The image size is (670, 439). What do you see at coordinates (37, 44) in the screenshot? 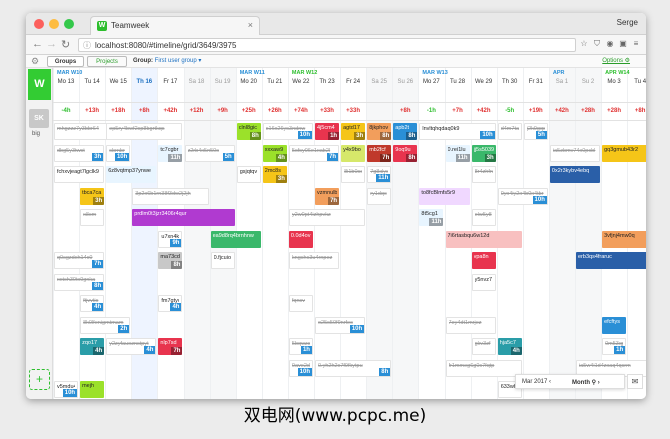
I see `back-icon: ←` at bounding box center [37, 44].